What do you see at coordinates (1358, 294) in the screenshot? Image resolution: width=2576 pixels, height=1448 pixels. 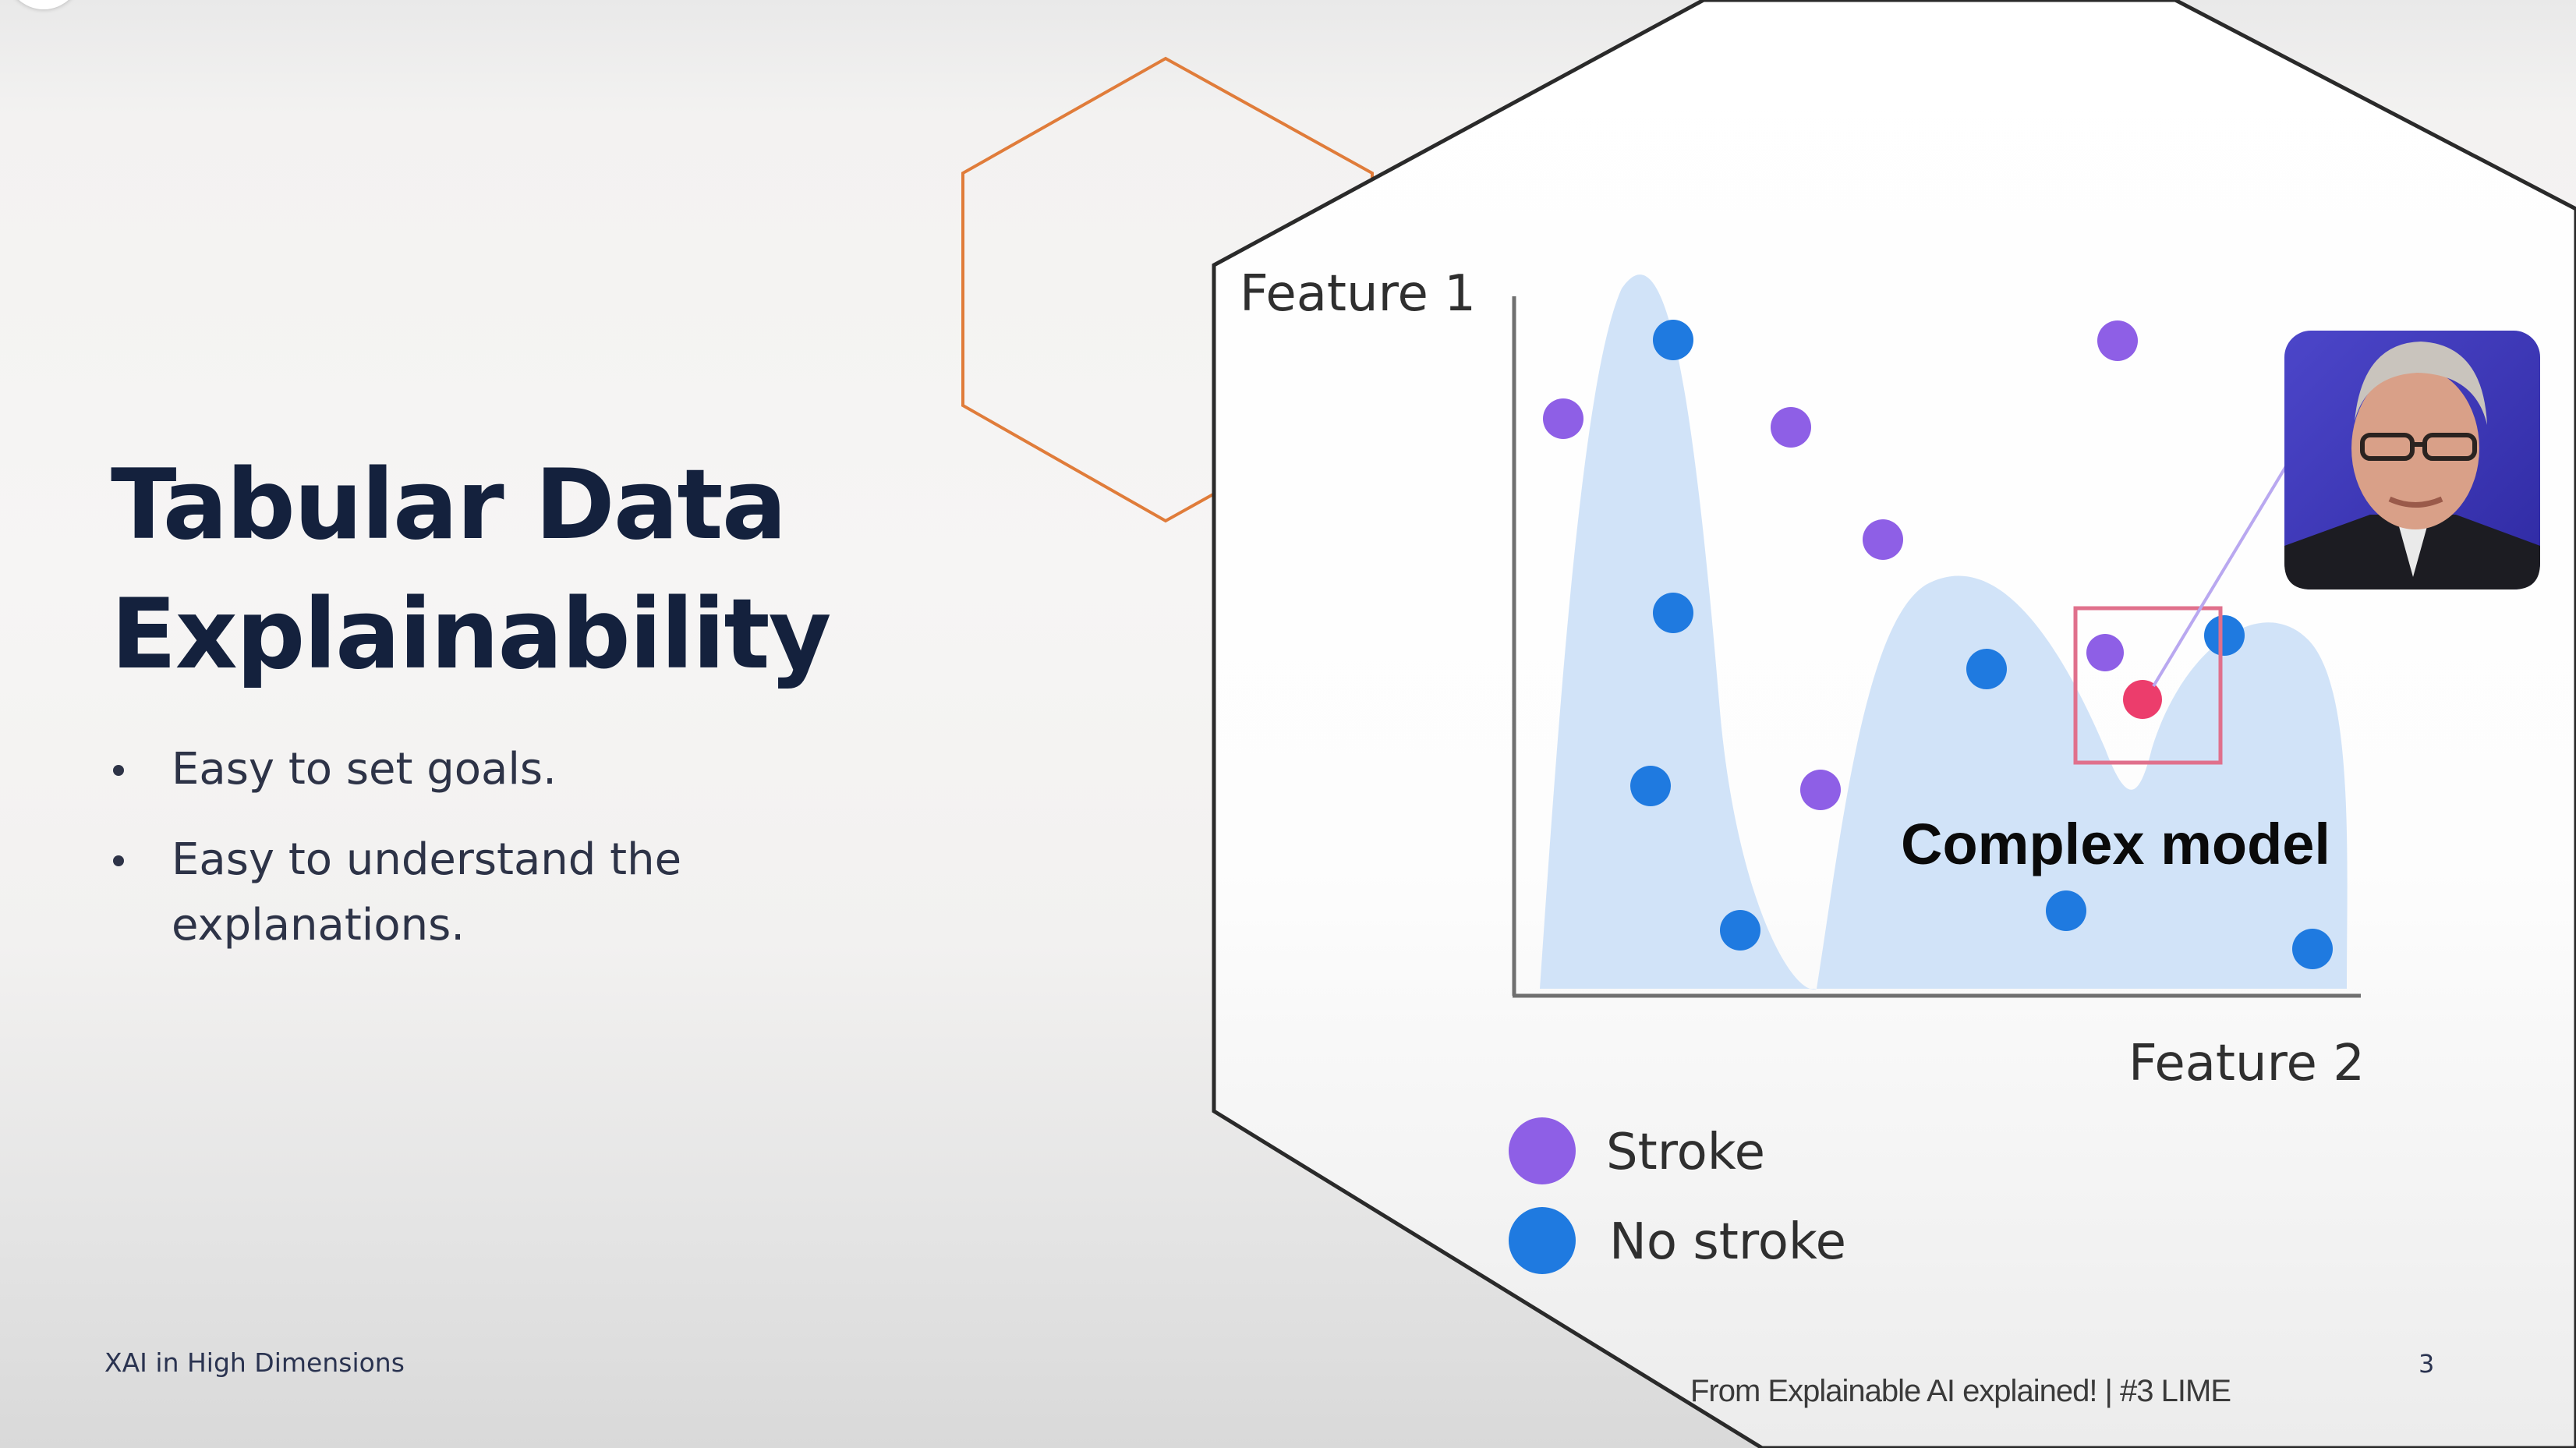 I see `y-axis-label: Feature 1` at bounding box center [1358, 294].